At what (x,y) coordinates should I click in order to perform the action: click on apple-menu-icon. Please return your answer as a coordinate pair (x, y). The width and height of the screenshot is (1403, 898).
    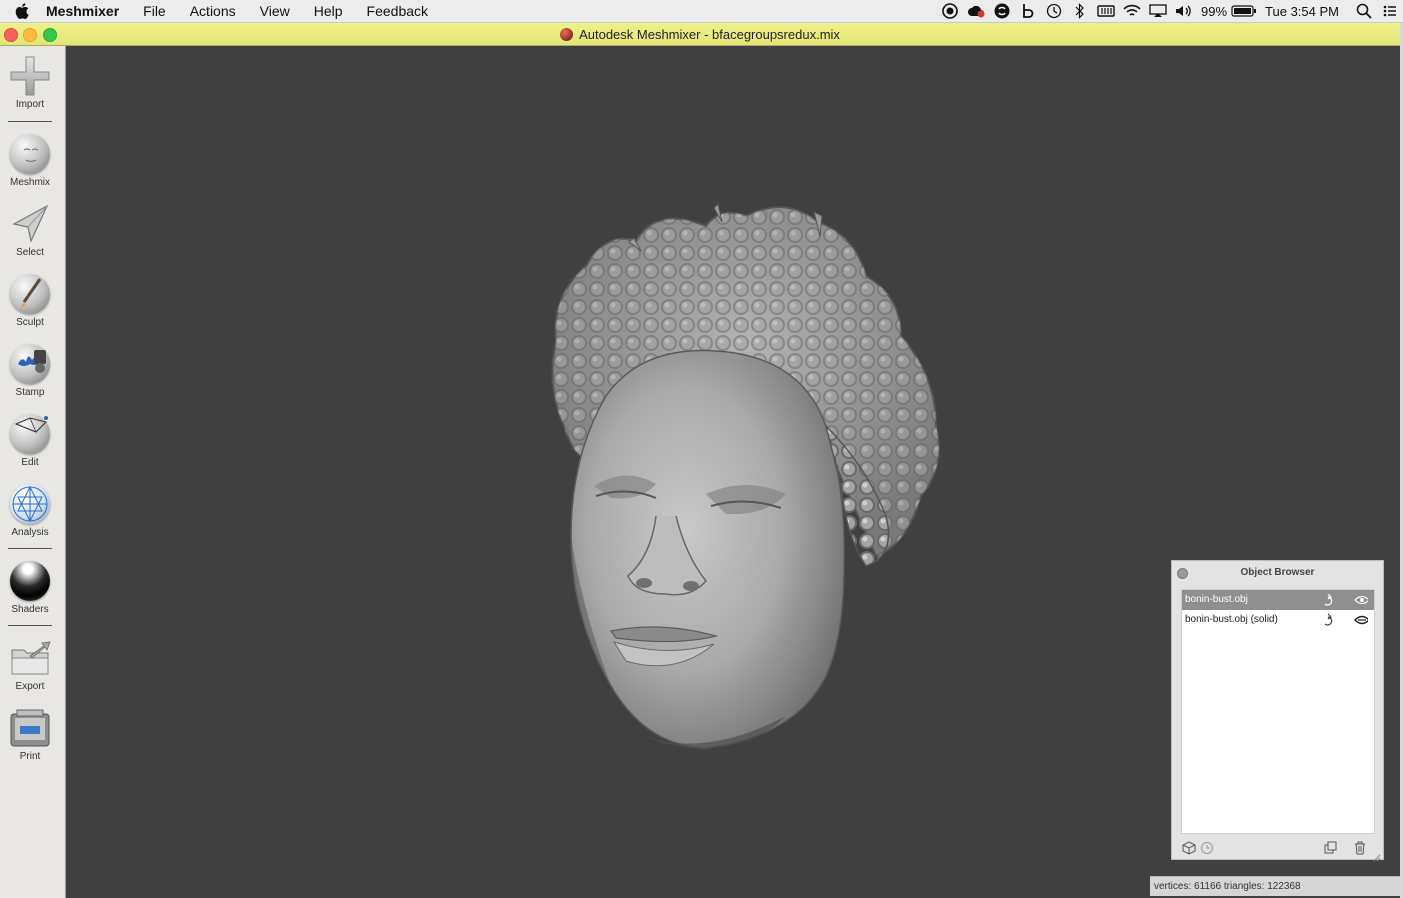
    Looking at the image, I should click on (22, 11).